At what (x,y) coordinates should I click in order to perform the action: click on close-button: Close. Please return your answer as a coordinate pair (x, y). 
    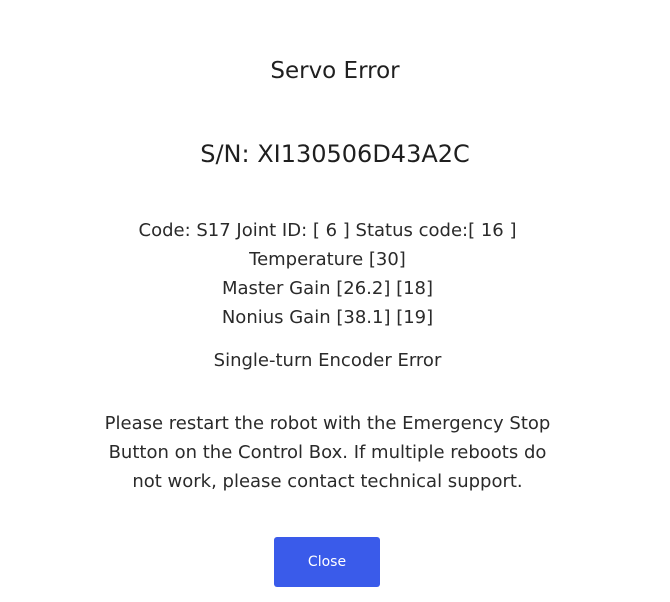
    Looking at the image, I should click on (327, 562).